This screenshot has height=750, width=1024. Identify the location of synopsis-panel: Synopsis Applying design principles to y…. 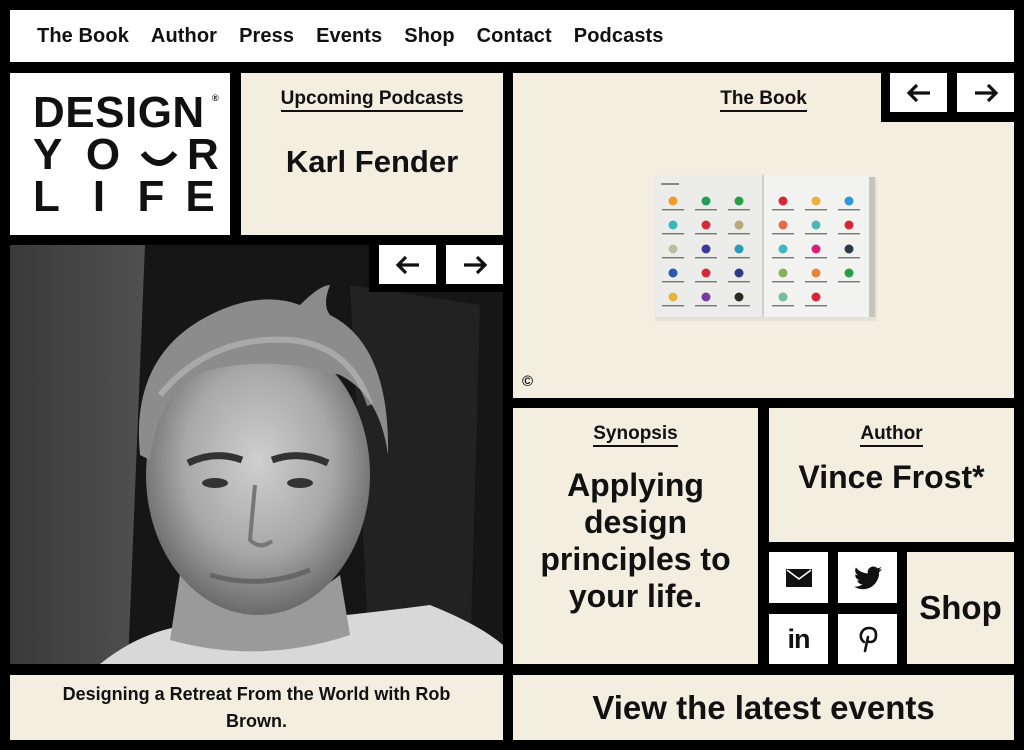
(635, 536).